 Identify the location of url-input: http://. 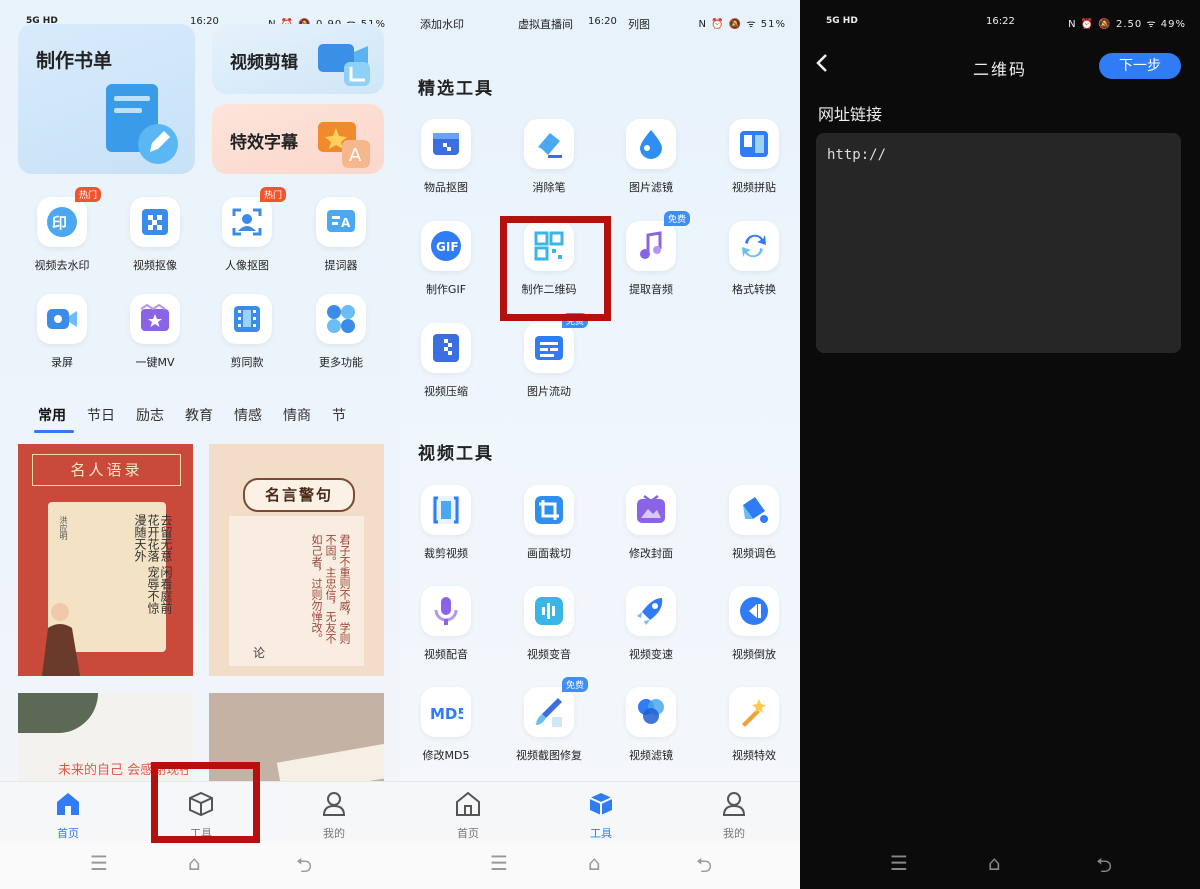
(998, 243).